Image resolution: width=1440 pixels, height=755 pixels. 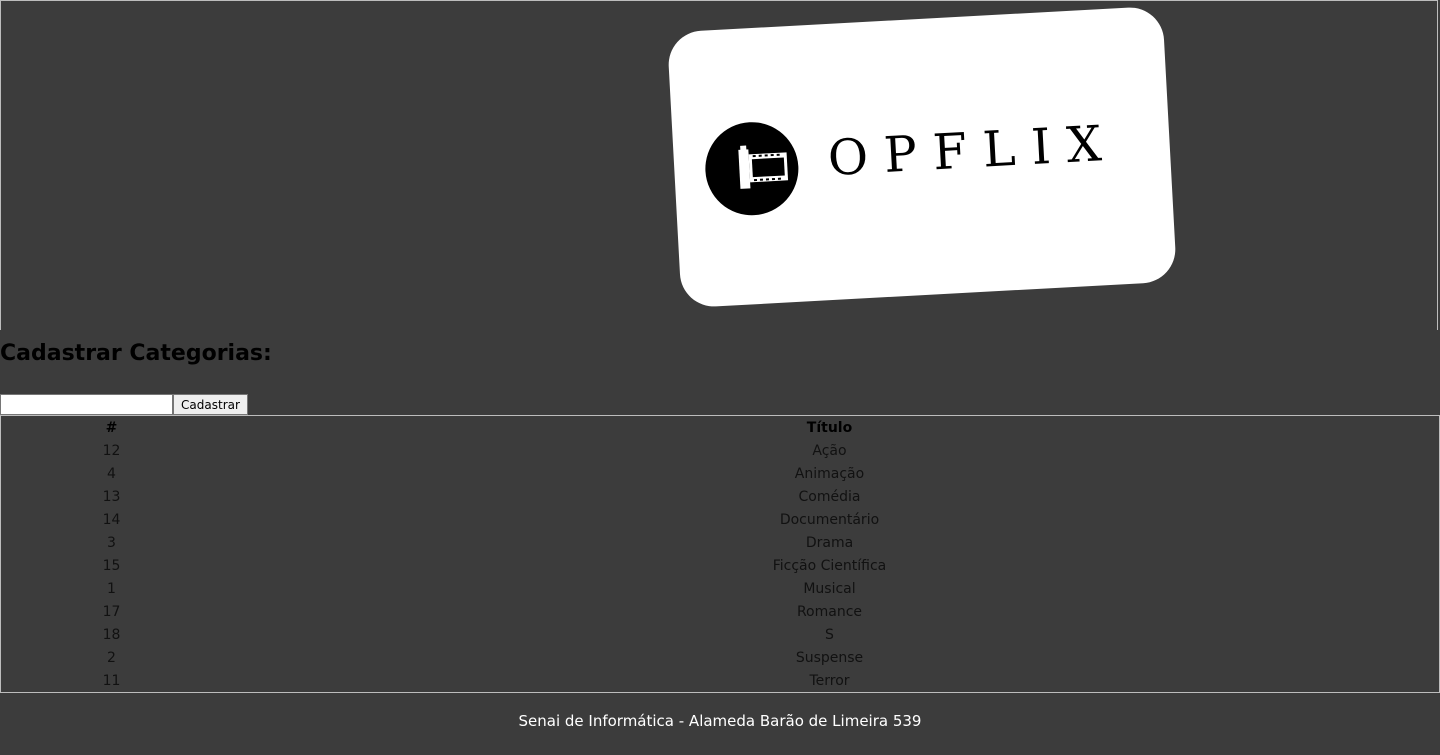 I want to click on table-row: 3 Drama, so click(x=720, y=543).